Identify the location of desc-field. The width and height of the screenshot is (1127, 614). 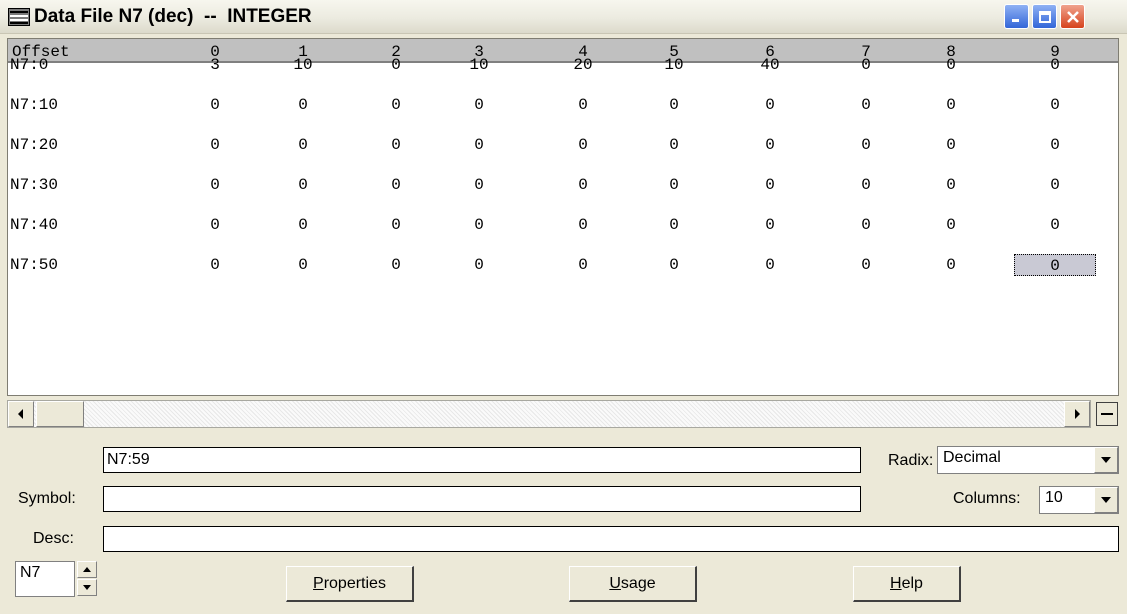
(611, 539).